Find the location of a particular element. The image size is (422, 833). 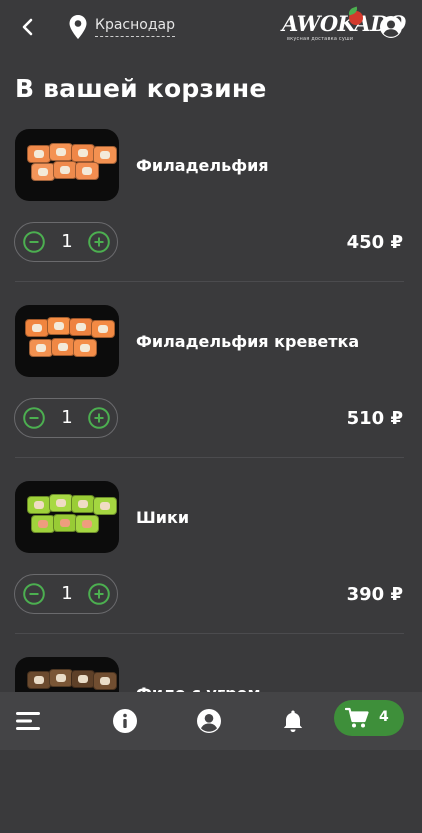

product-name: Филадельфия креветка is located at coordinates (247, 341).